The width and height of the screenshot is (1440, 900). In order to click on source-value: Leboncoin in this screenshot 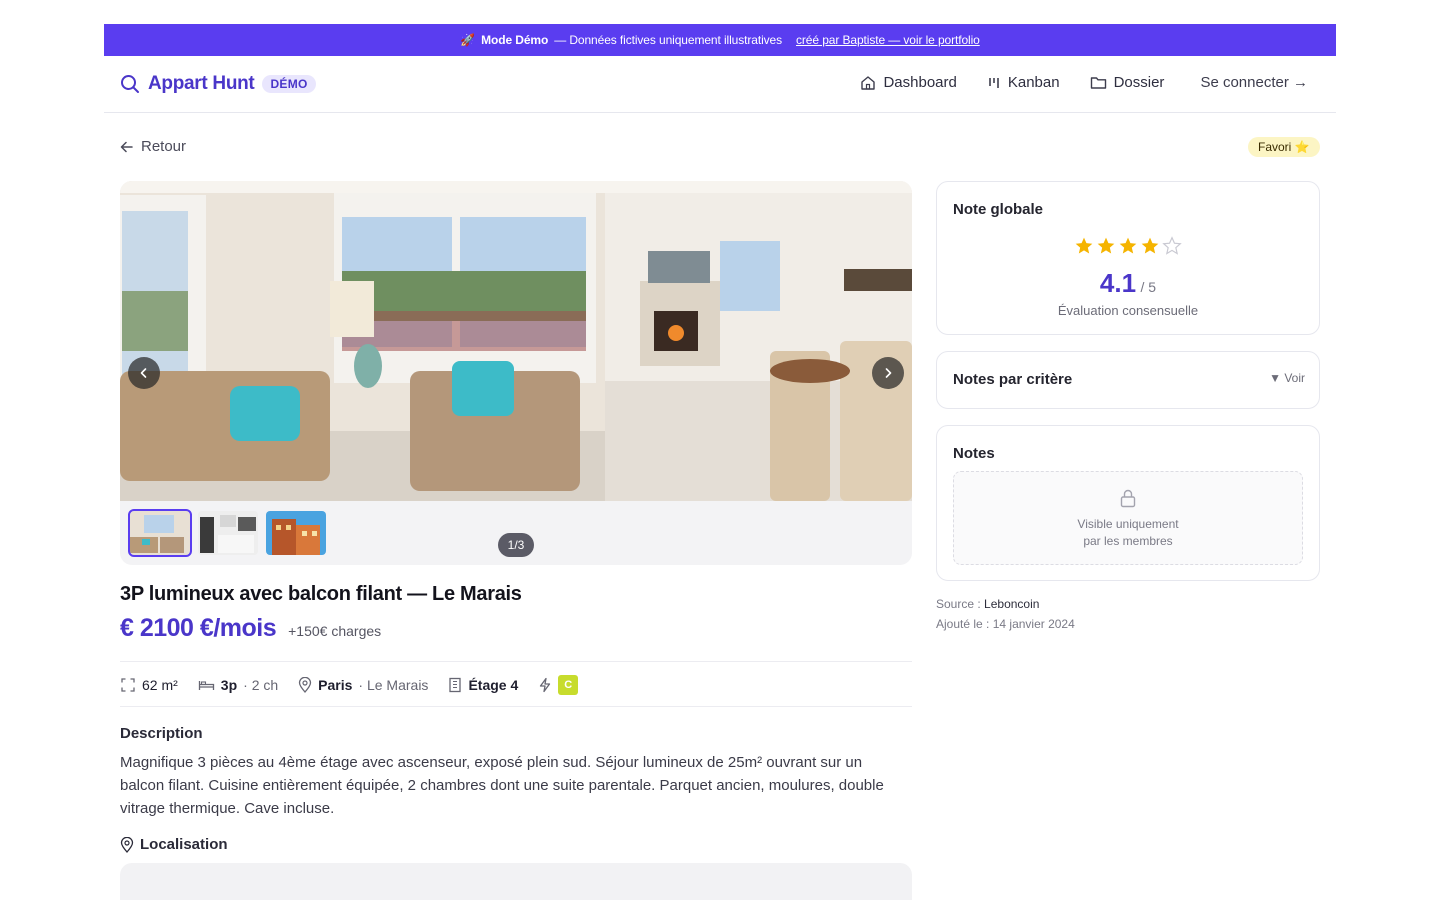, I will do `click(1012, 604)`.